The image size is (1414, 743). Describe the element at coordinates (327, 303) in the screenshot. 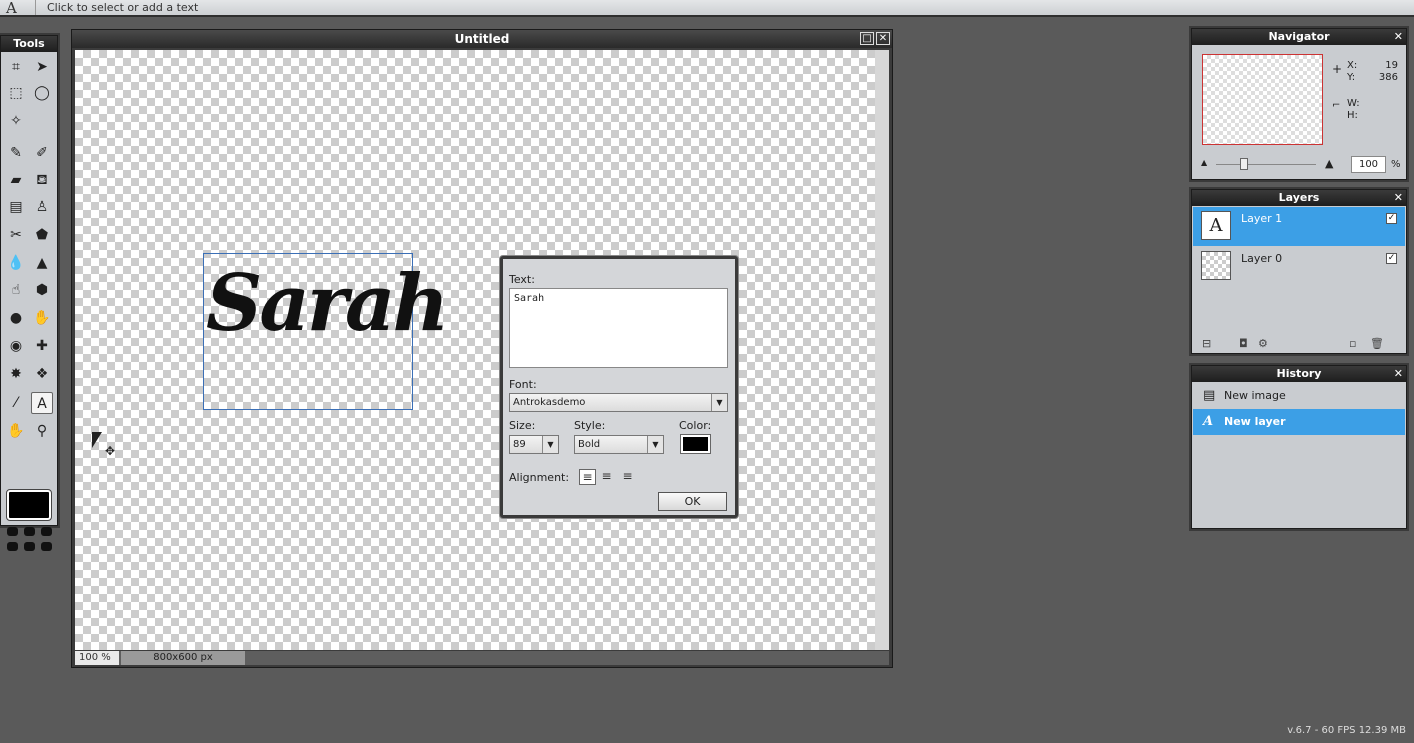

I see `canvas-text: Sarah` at that location.